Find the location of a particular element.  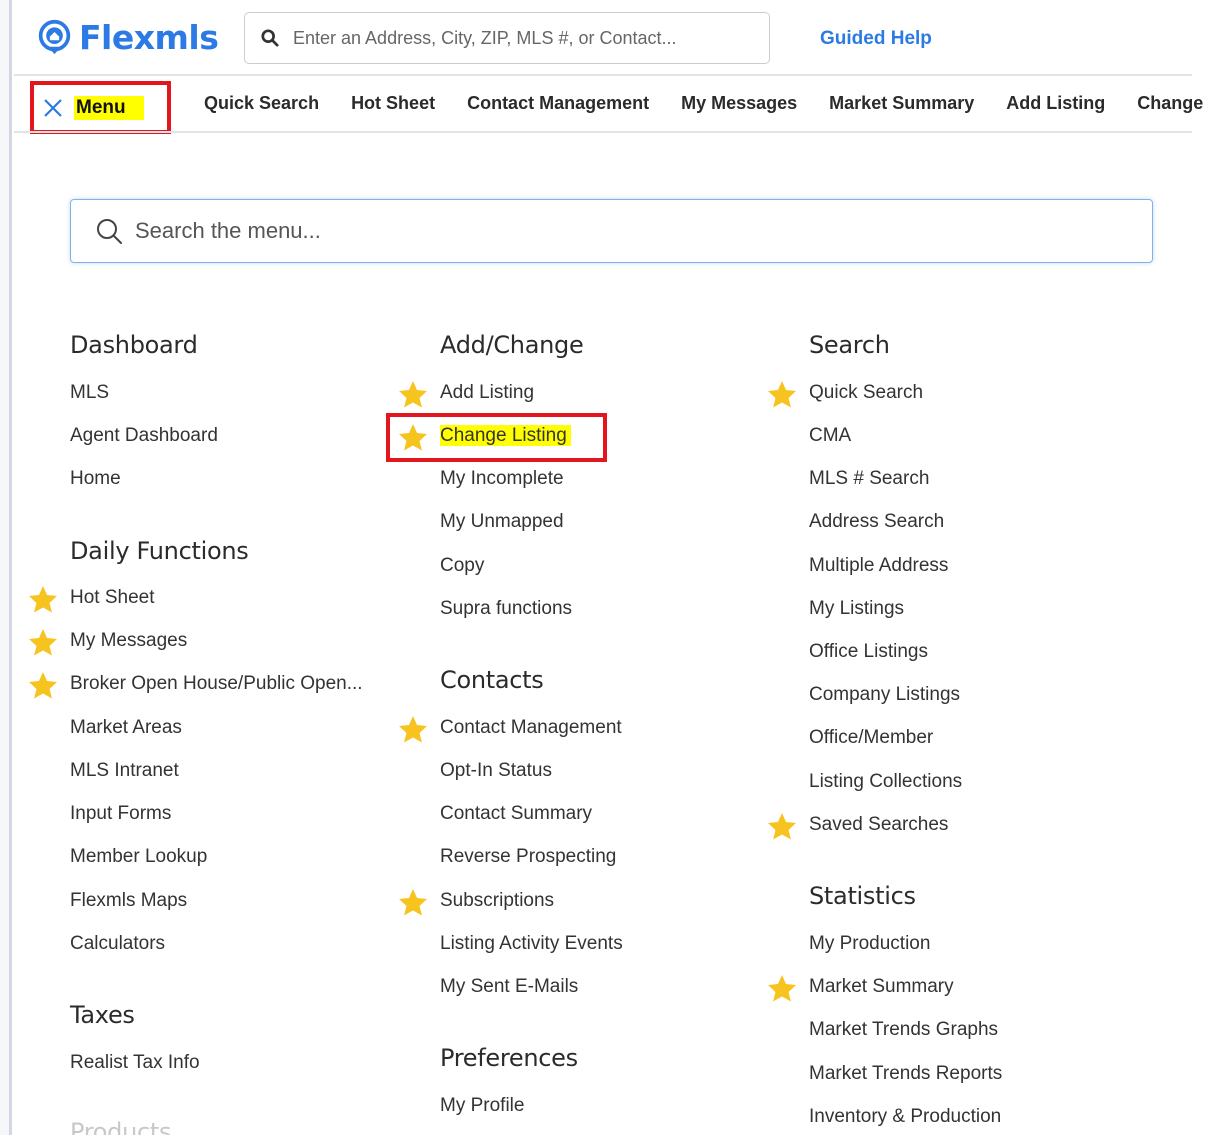

menu-item-flexmls-maps: Flexmls Maps is located at coordinates (128, 901).